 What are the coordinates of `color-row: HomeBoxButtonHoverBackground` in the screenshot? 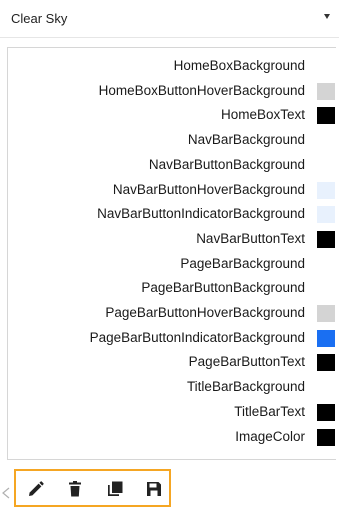 It's located at (172, 91).